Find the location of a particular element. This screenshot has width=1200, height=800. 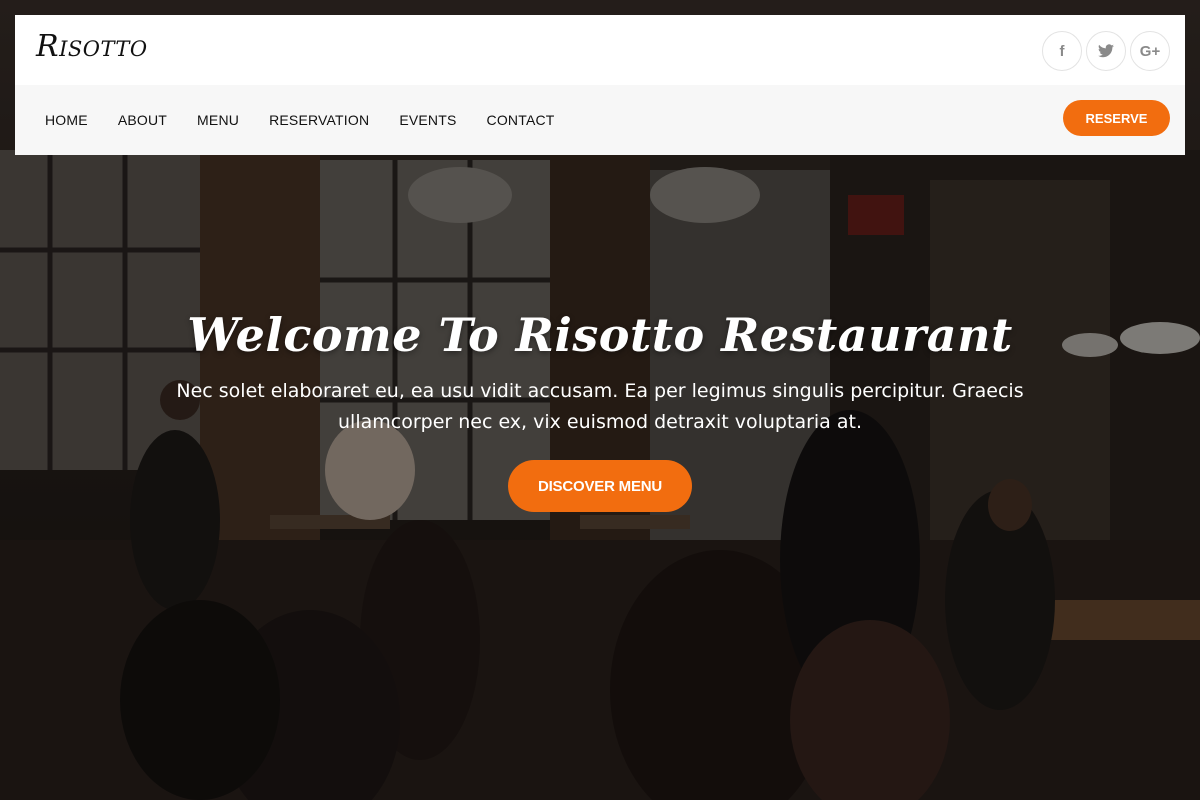

reserve-button: RESERVE is located at coordinates (1116, 118).